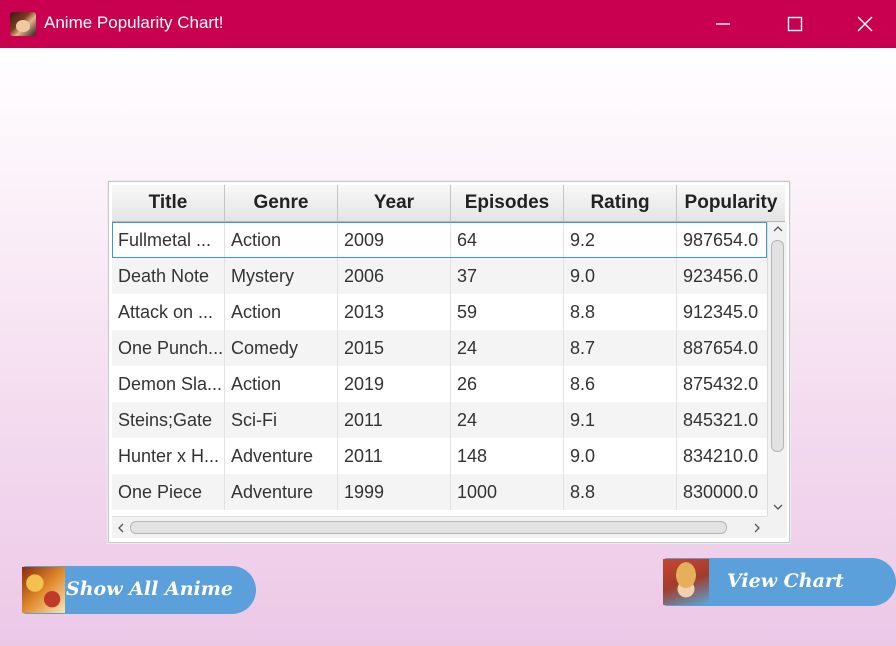  Describe the element at coordinates (777, 527) in the screenshot. I see `scrollbar-corner` at that location.